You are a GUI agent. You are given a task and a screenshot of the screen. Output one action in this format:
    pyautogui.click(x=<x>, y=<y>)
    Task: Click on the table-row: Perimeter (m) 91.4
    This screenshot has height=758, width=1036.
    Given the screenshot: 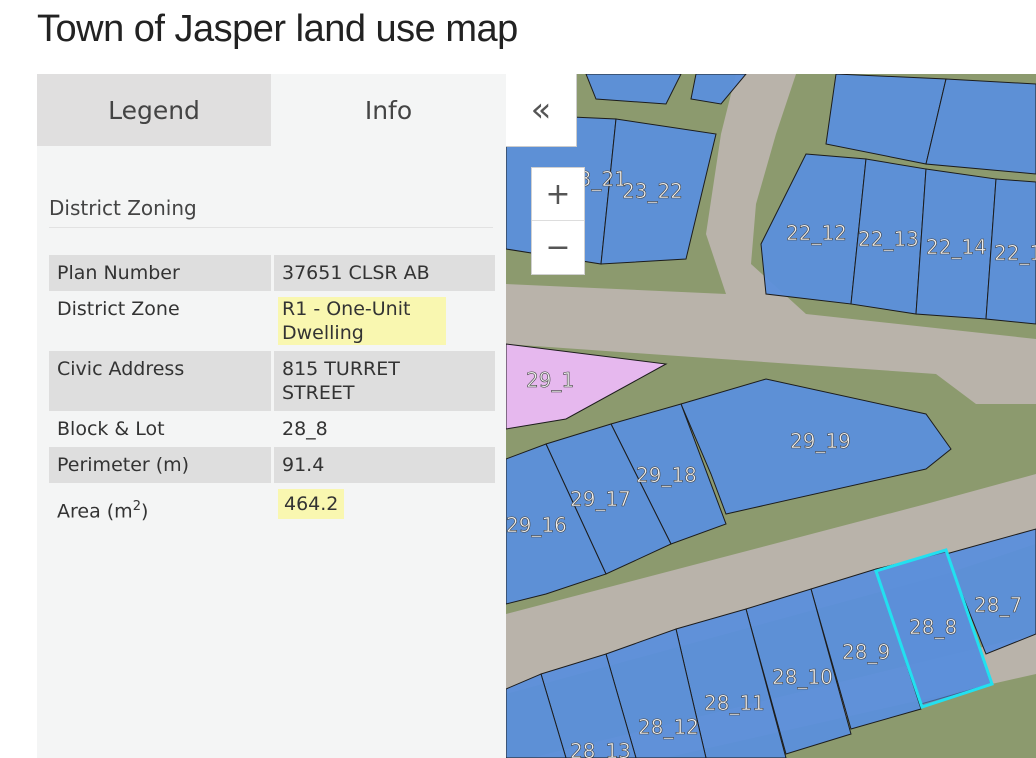 What is the action you would take?
    pyautogui.click(x=272, y=465)
    